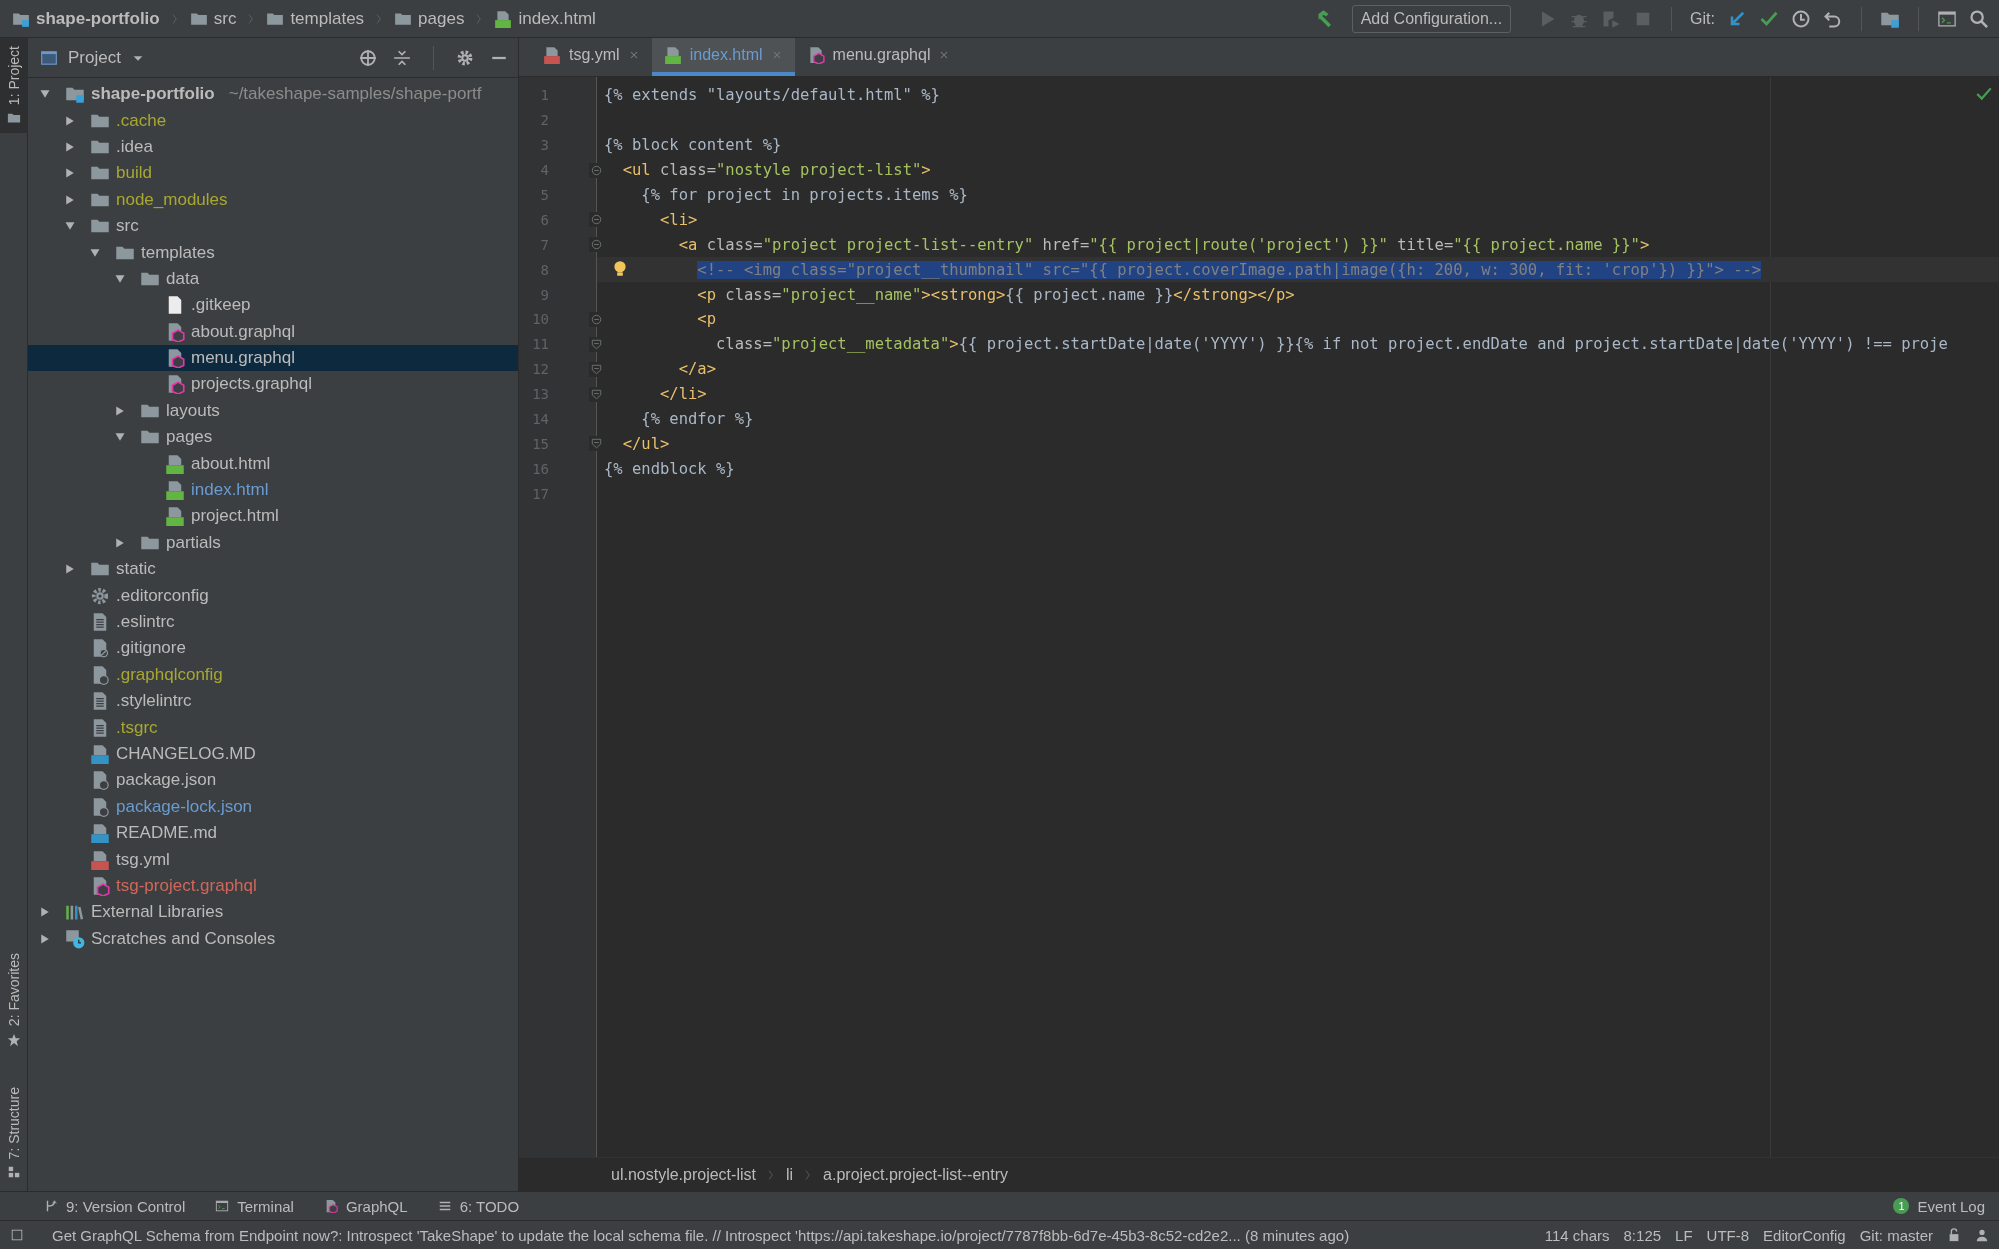 The image size is (1999, 1249). I want to click on settings-icon, so click(465, 57).